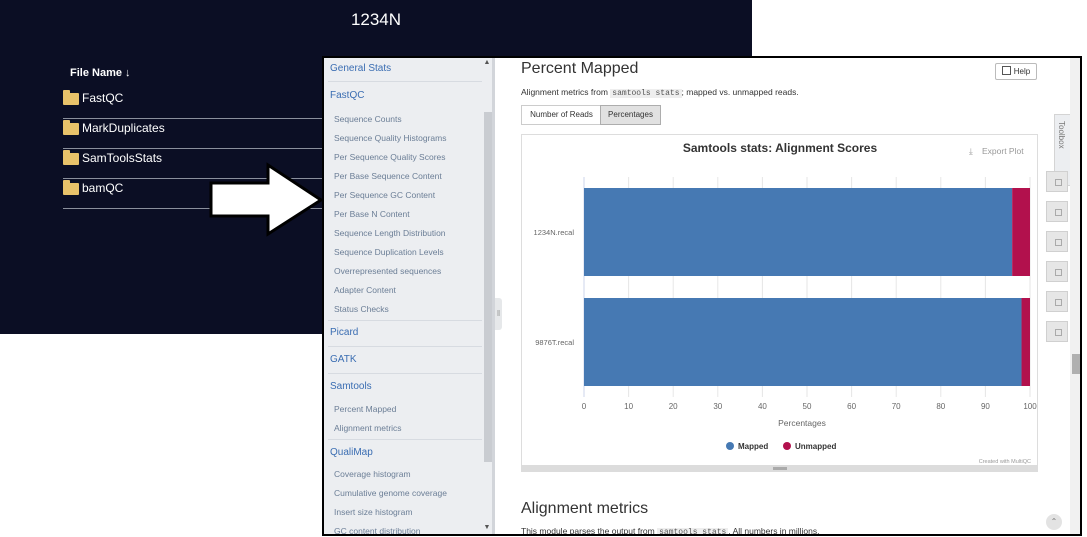 The image size is (1087, 537). What do you see at coordinates (561, 115) in the screenshot?
I see `number-of-reads-button: Number of Reads` at bounding box center [561, 115].